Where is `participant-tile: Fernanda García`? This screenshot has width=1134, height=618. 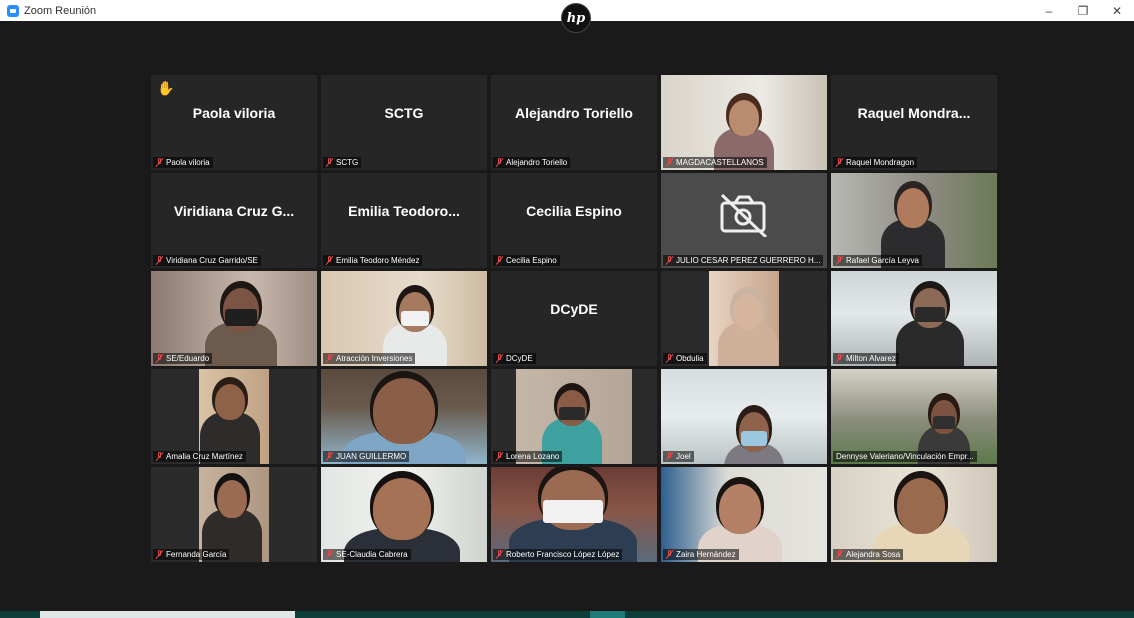
participant-tile: Fernanda García is located at coordinates (234, 514).